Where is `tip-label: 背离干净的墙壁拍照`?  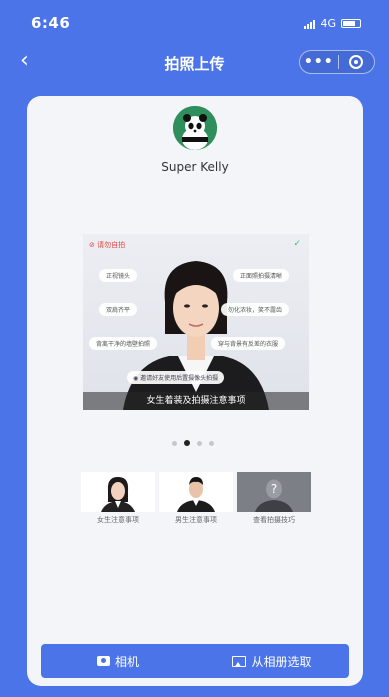
tip-label: 背离干净的墙壁拍照 is located at coordinates (123, 343).